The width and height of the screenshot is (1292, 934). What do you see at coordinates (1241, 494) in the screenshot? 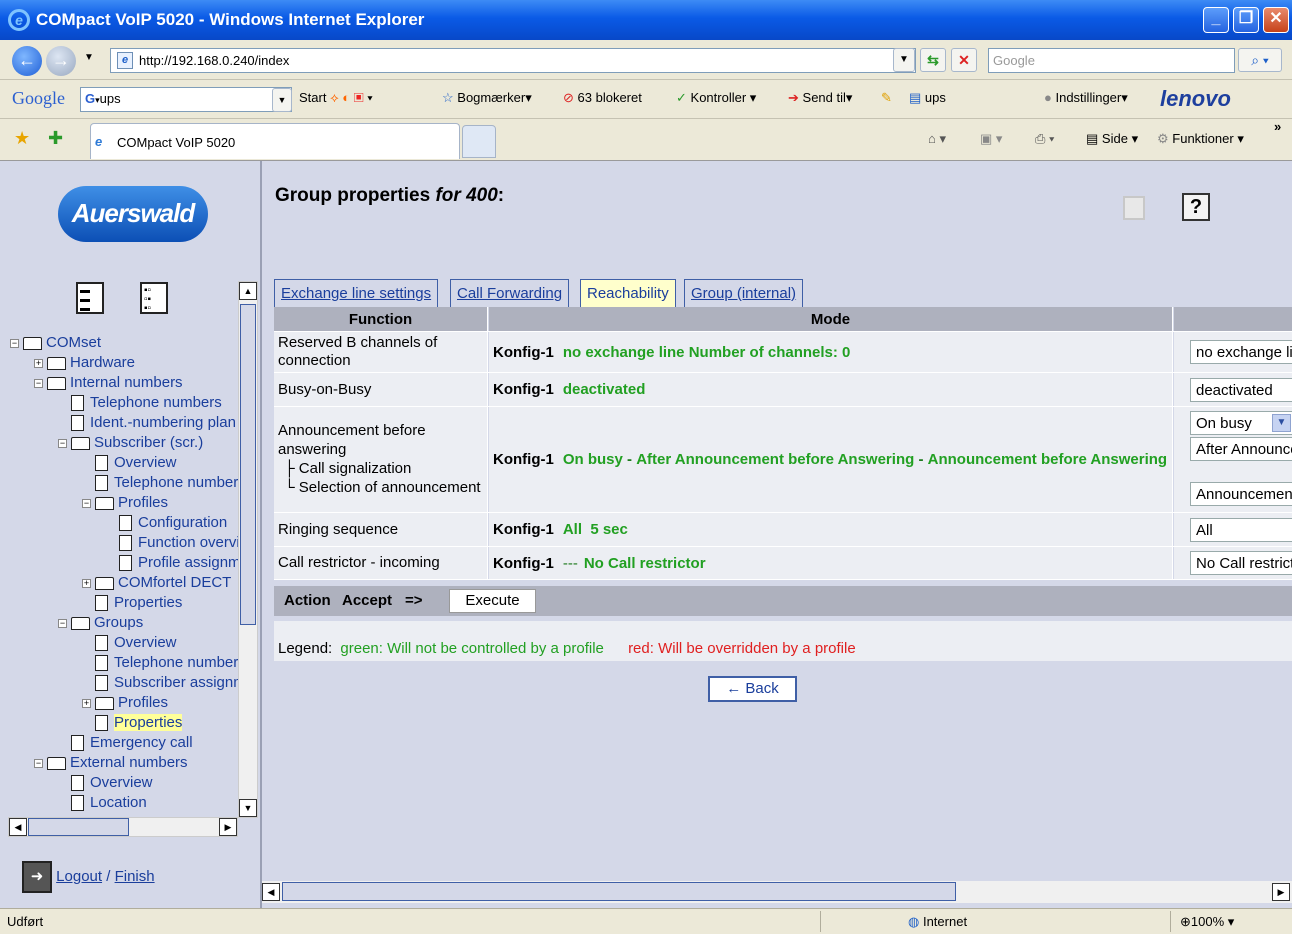
I see `announcement-selection-select: Announcement before Answering 1` at bounding box center [1241, 494].